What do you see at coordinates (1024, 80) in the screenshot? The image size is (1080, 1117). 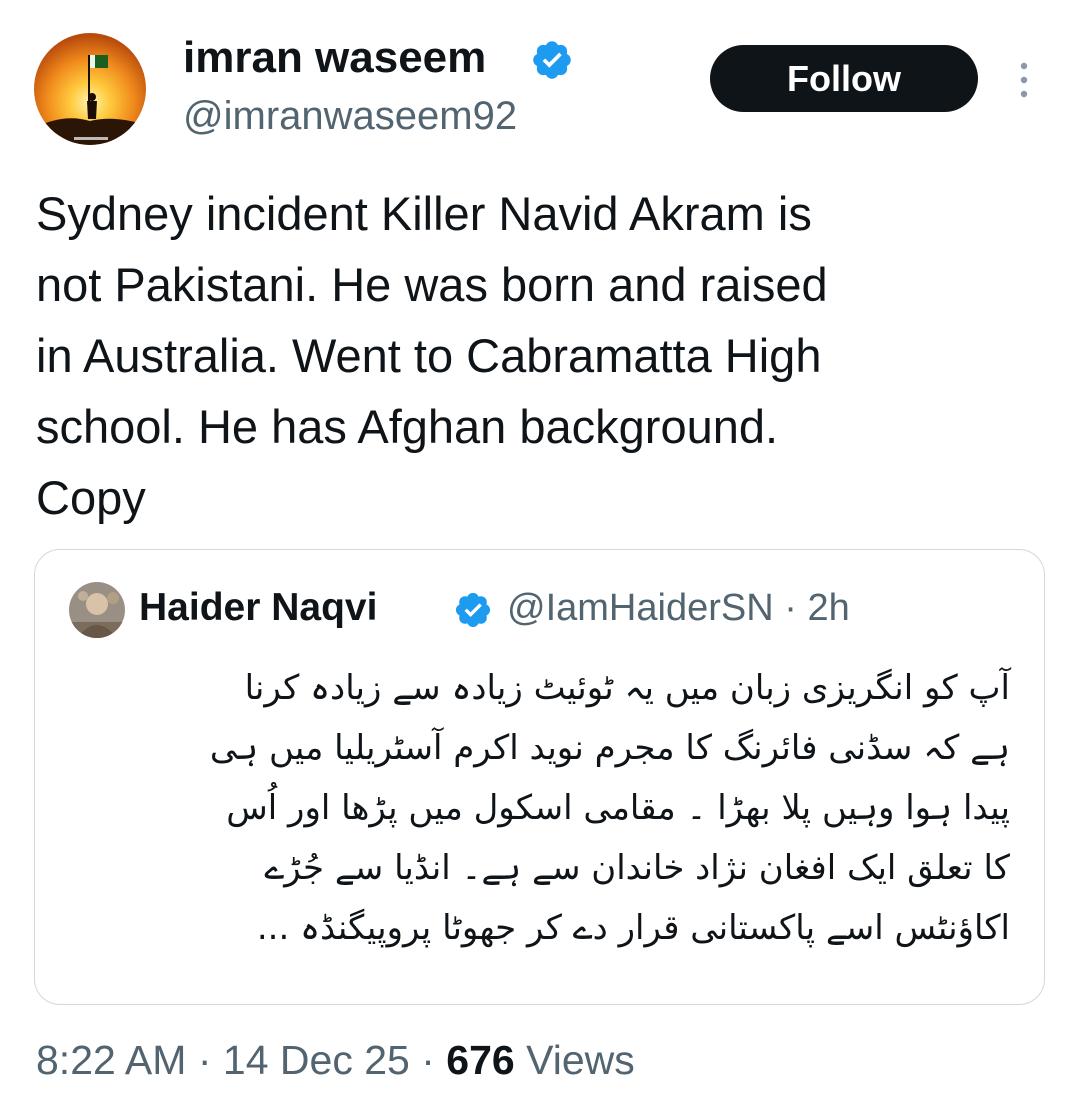 I see `more-vertical-icon` at bounding box center [1024, 80].